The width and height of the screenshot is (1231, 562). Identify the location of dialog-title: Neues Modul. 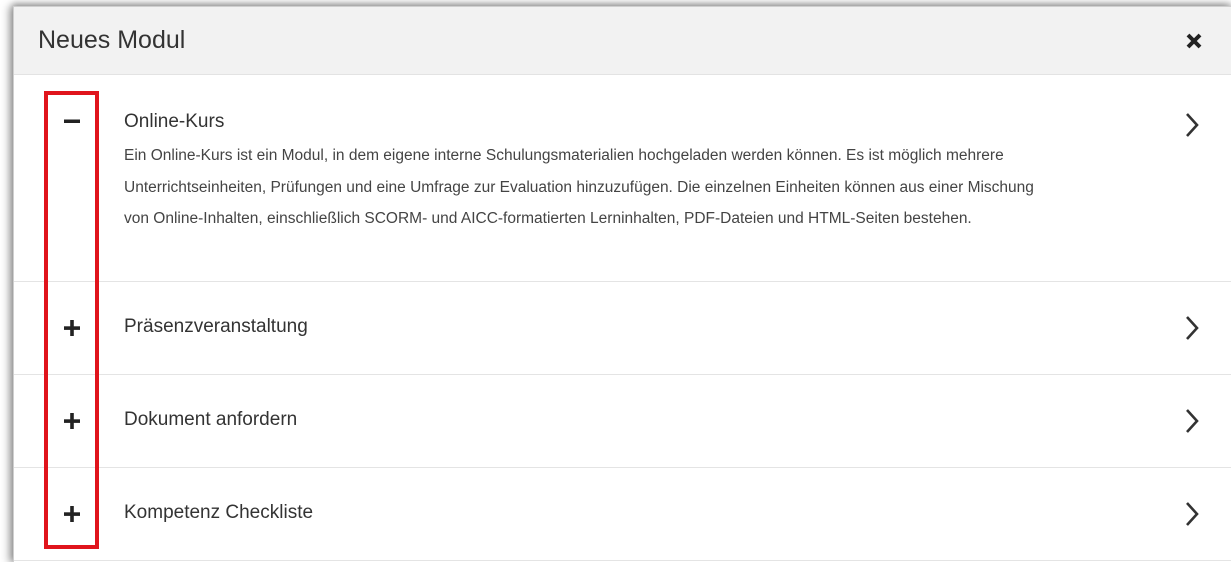
(112, 40).